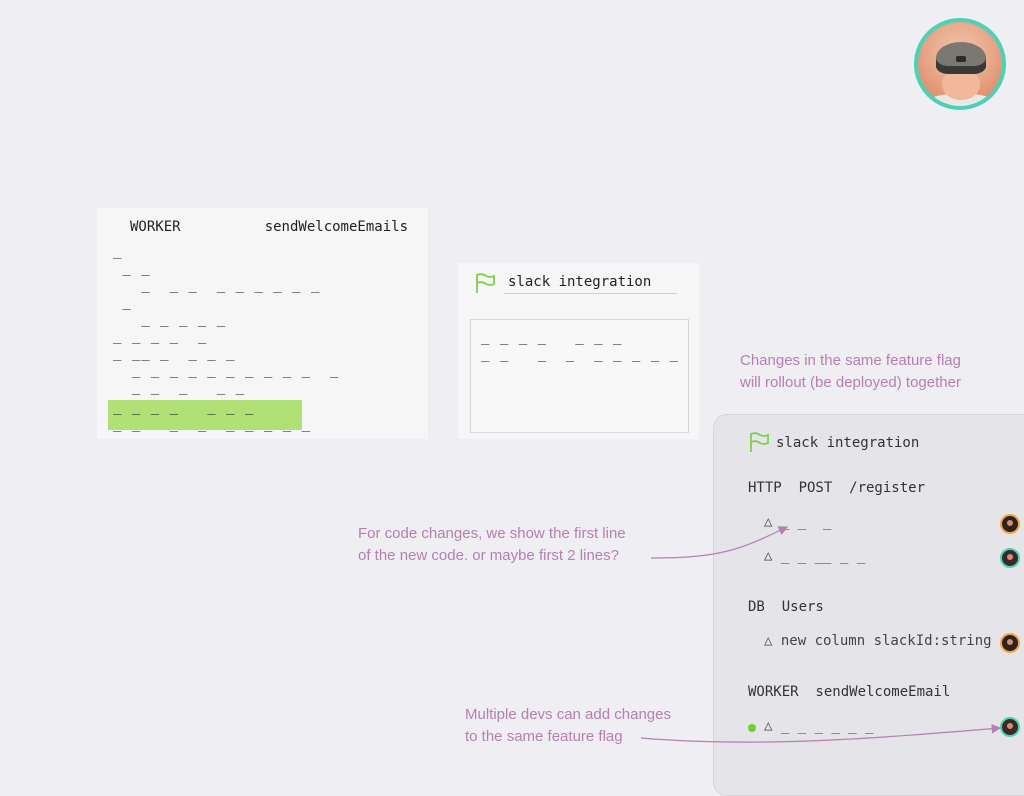 This screenshot has height=796, width=1024. Describe the element at coordinates (821, 733) in the screenshot. I see `devs-note-arrow` at that location.